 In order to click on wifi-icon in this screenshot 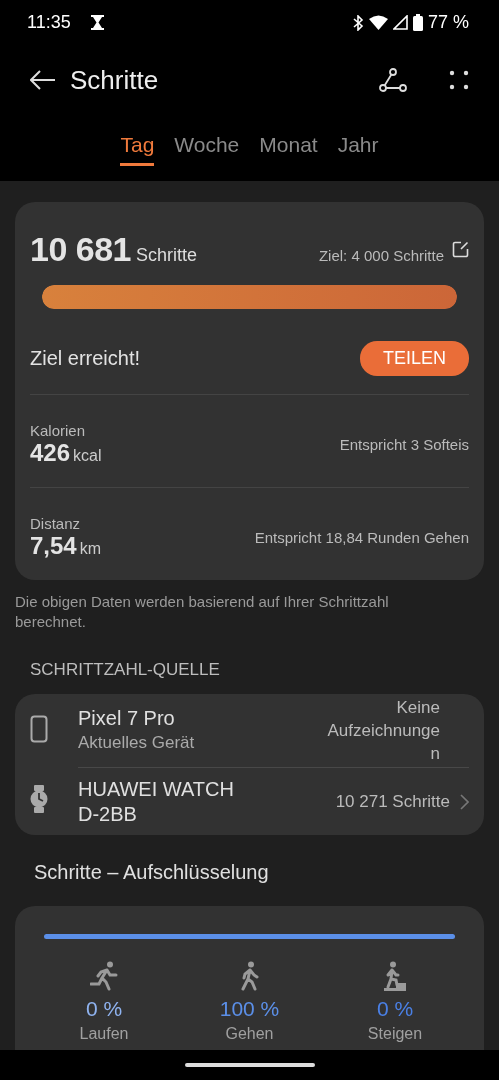, I will do `click(378, 22)`.